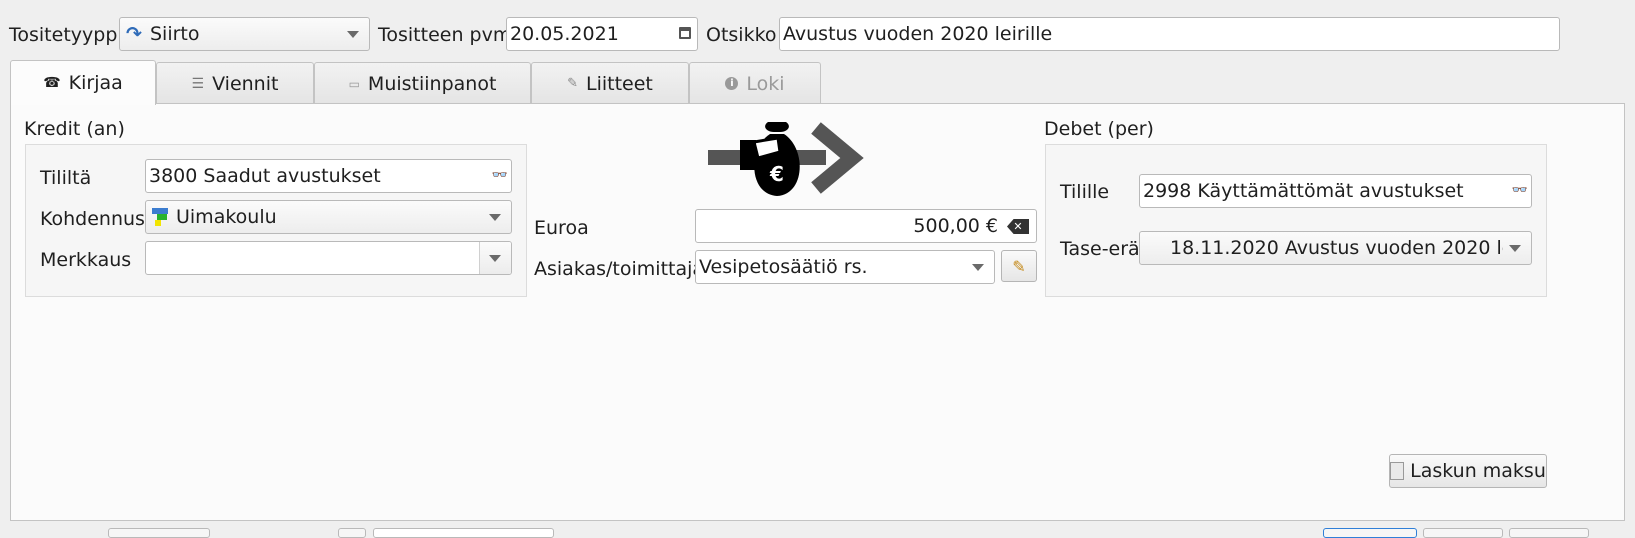 The width and height of the screenshot is (1635, 538). I want to click on tag-combo, so click(328, 258).